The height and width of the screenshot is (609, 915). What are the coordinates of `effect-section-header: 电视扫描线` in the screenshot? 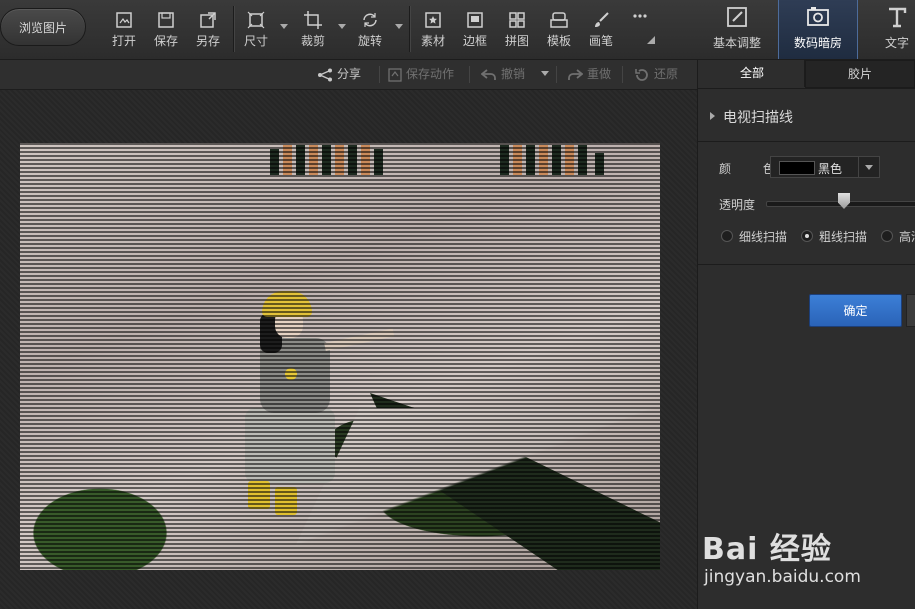 It's located at (806, 115).